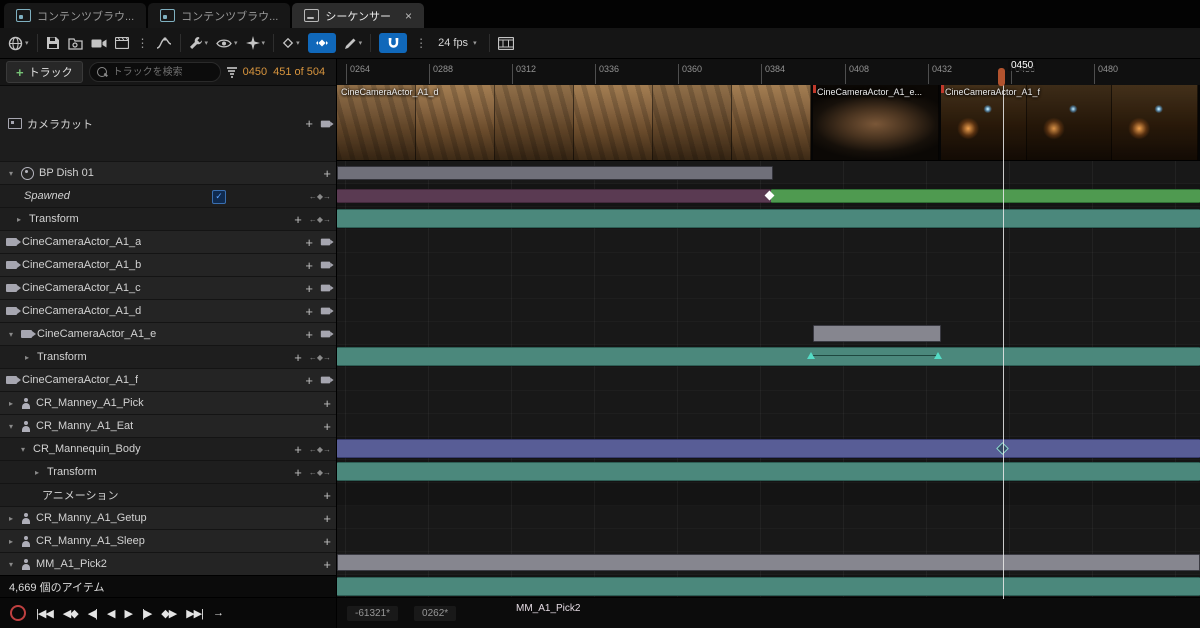 The image size is (1200, 628). What do you see at coordinates (768, 540) in the screenshot?
I see `timeline-row-manny-sleep` at bounding box center [768, 540].